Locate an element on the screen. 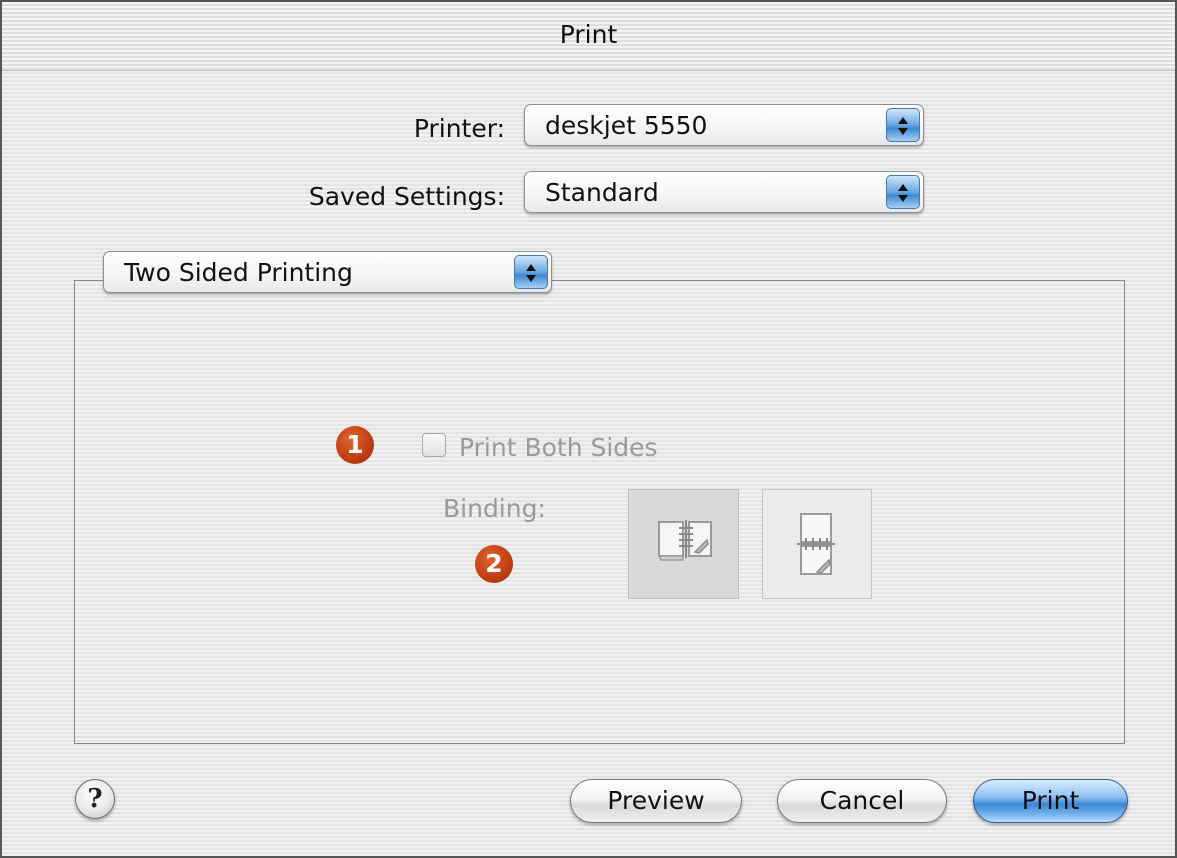 This screenshot has height=858, width=1177. long-edge-binding-icon is located at coordinates (684, 540).